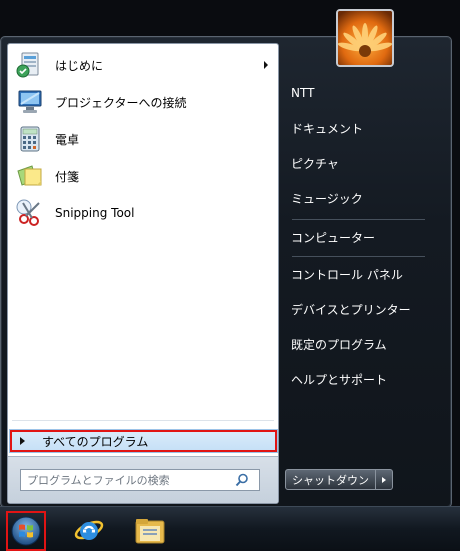  Describe the element at coordinates (347, 274) in the screenshot. I see `right-item-label: コントロール パネル` at that location.